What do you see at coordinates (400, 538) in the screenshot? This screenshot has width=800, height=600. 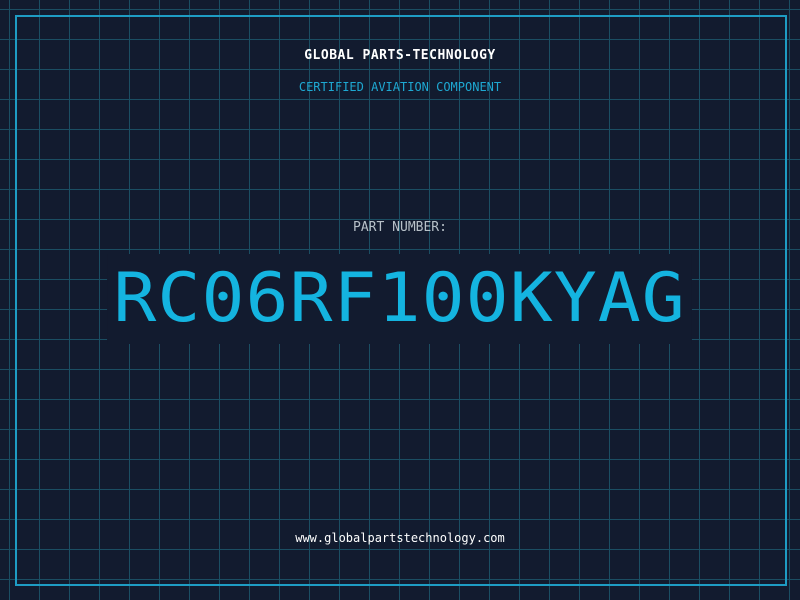 I see `website-url: www.globalpartstechnology.com` at bounding box center [400, 538].